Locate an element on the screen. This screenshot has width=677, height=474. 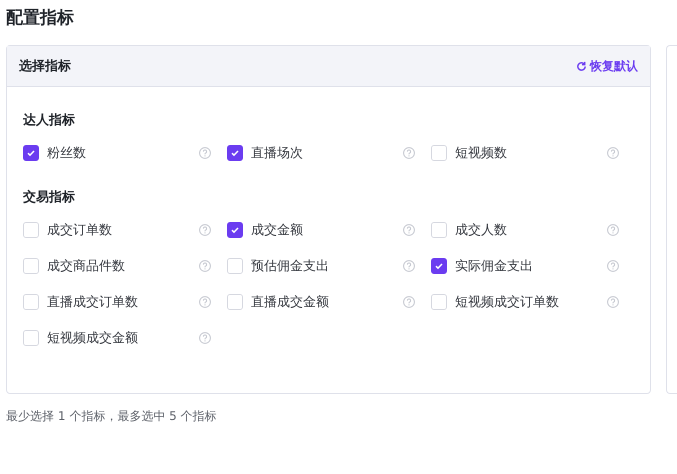
checkbox-label: 短视频成交订单数 is located at coordinates (507, 301).